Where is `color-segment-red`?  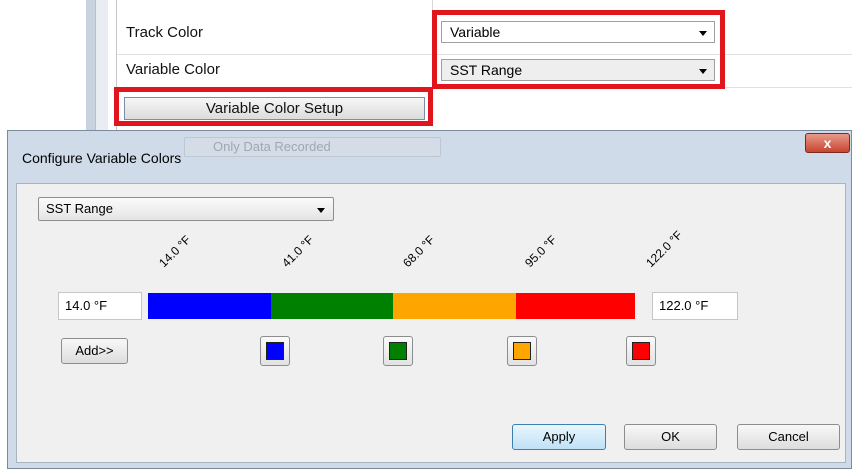 color-segment-red is located at coordinates (575, 306).